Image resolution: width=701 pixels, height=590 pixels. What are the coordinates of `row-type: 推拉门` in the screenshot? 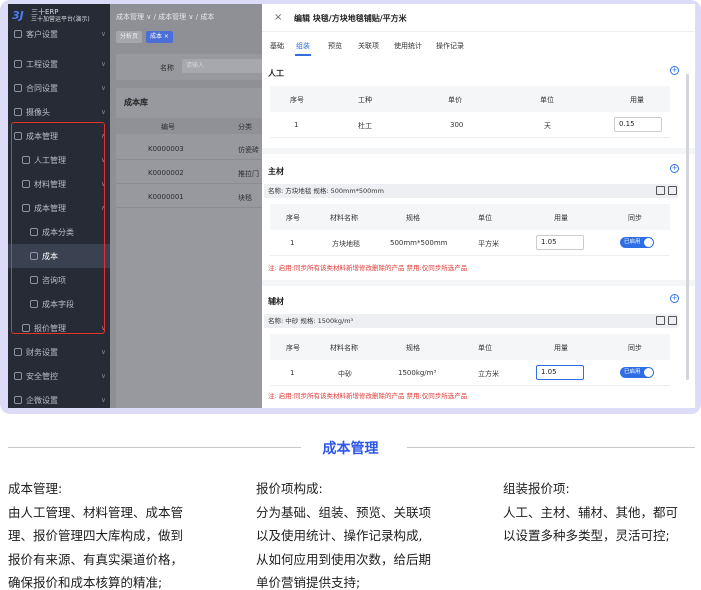 It's located at (248, 174).